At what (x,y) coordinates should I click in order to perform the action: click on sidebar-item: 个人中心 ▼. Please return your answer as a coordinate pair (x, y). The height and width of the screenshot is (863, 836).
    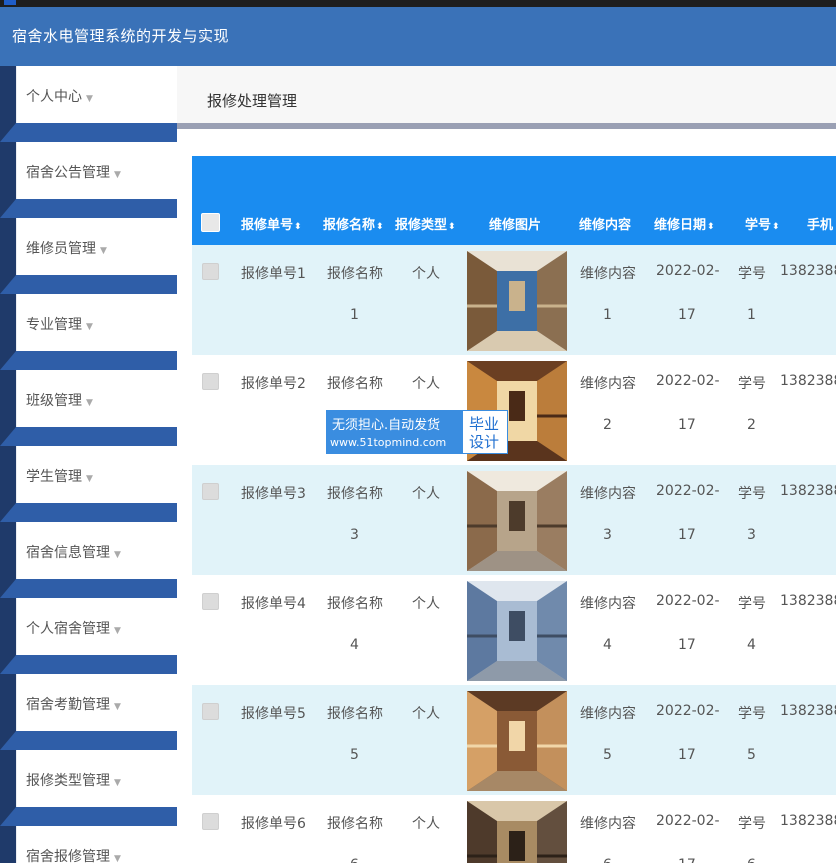
    Looking at the image, I should click on (97, 94).